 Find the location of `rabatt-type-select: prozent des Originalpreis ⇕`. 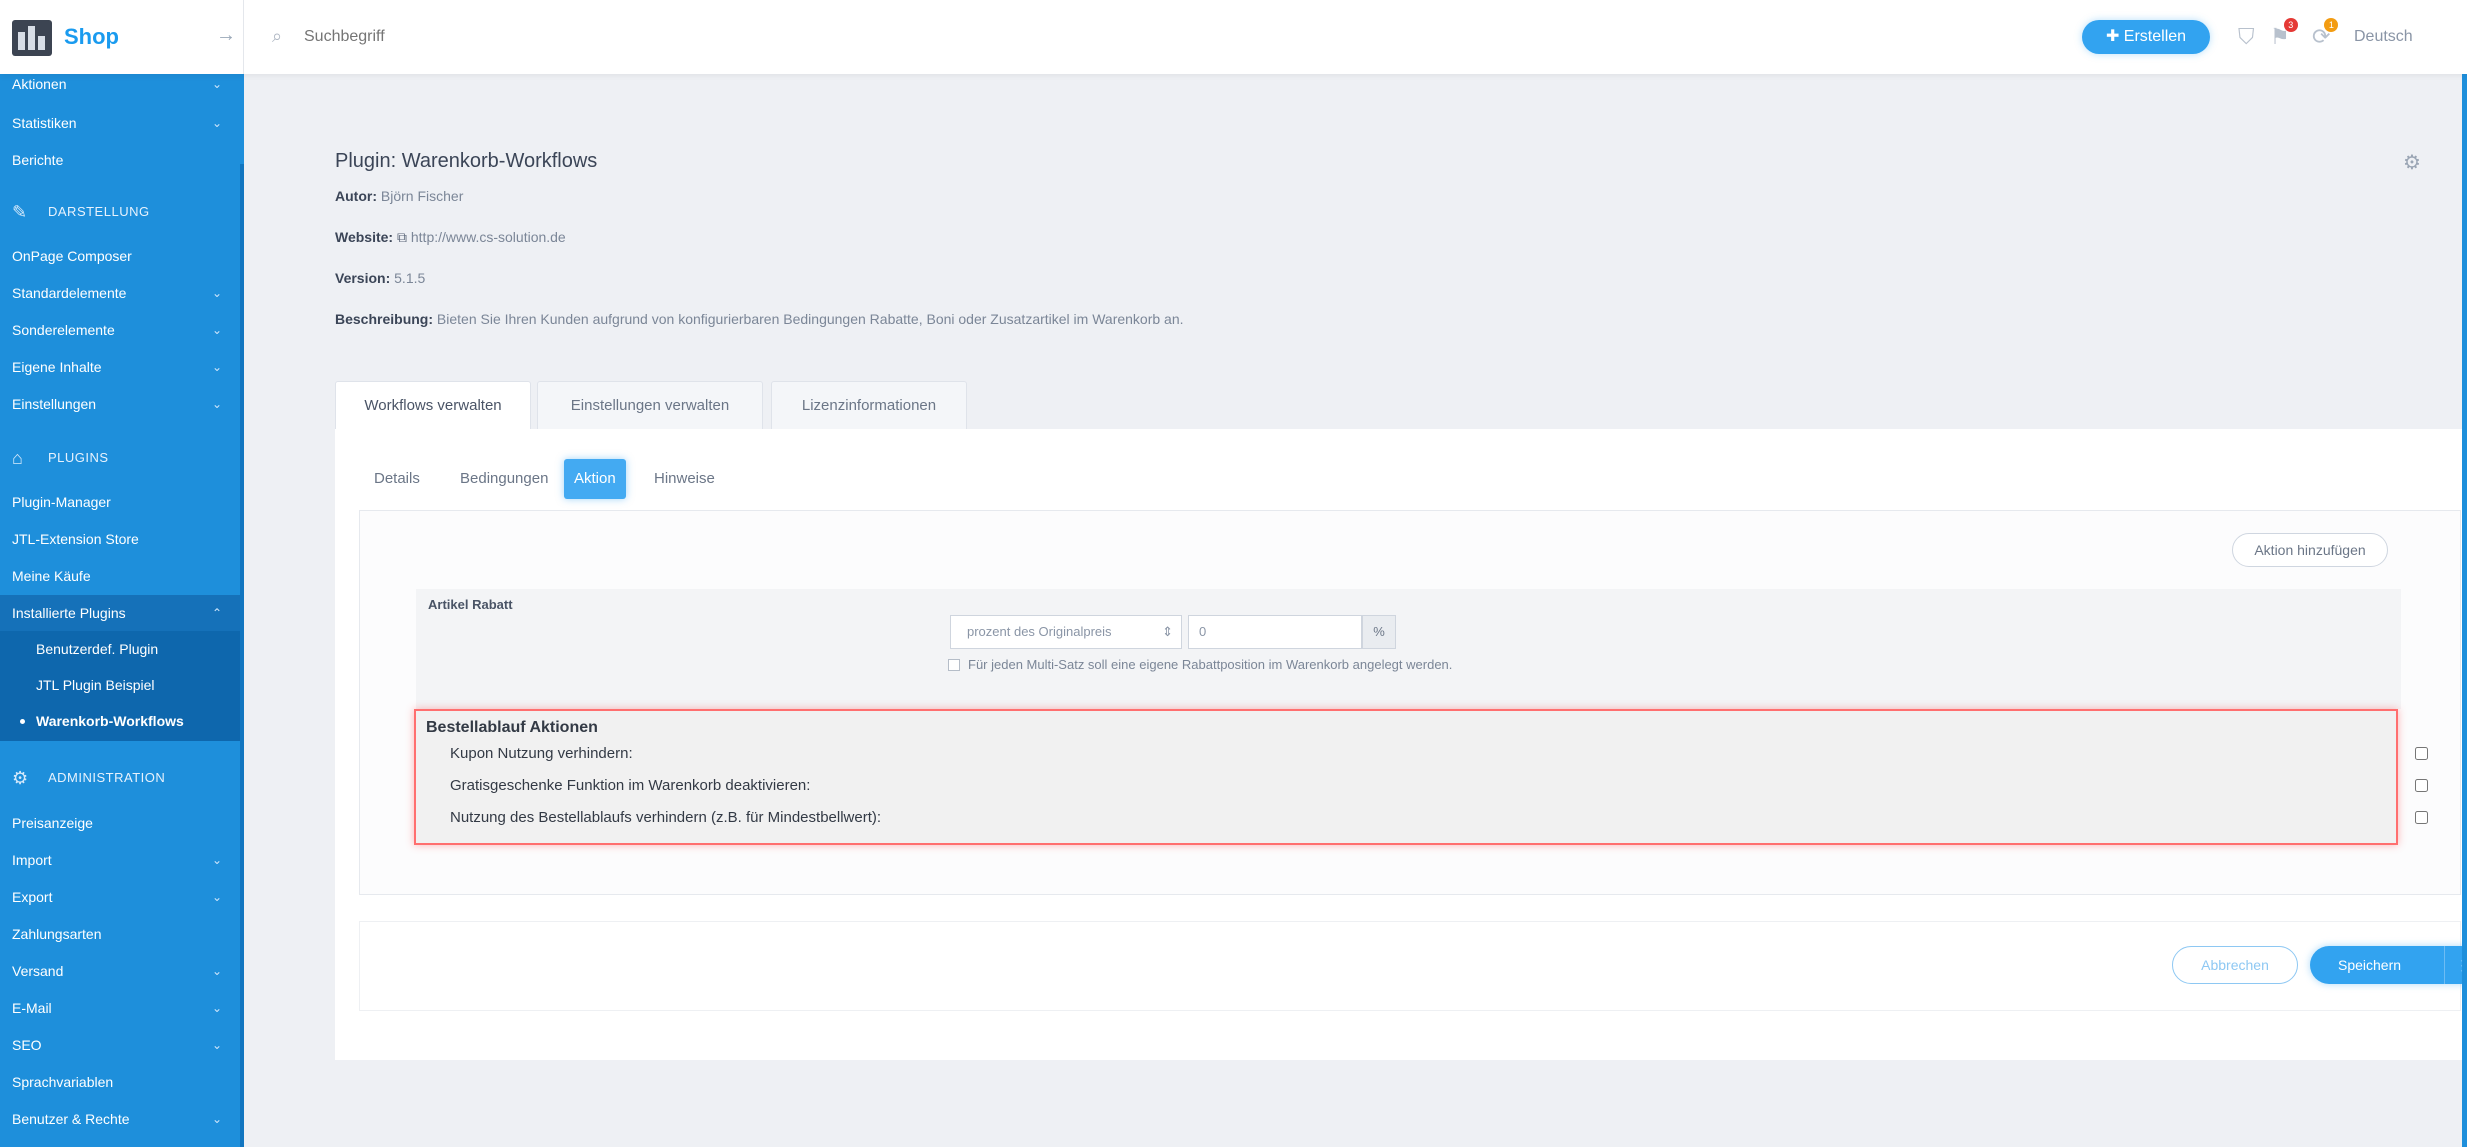

rabatt-type-select: prozent des Originalpreis ⇕ is located at coordinates (1066, 632).